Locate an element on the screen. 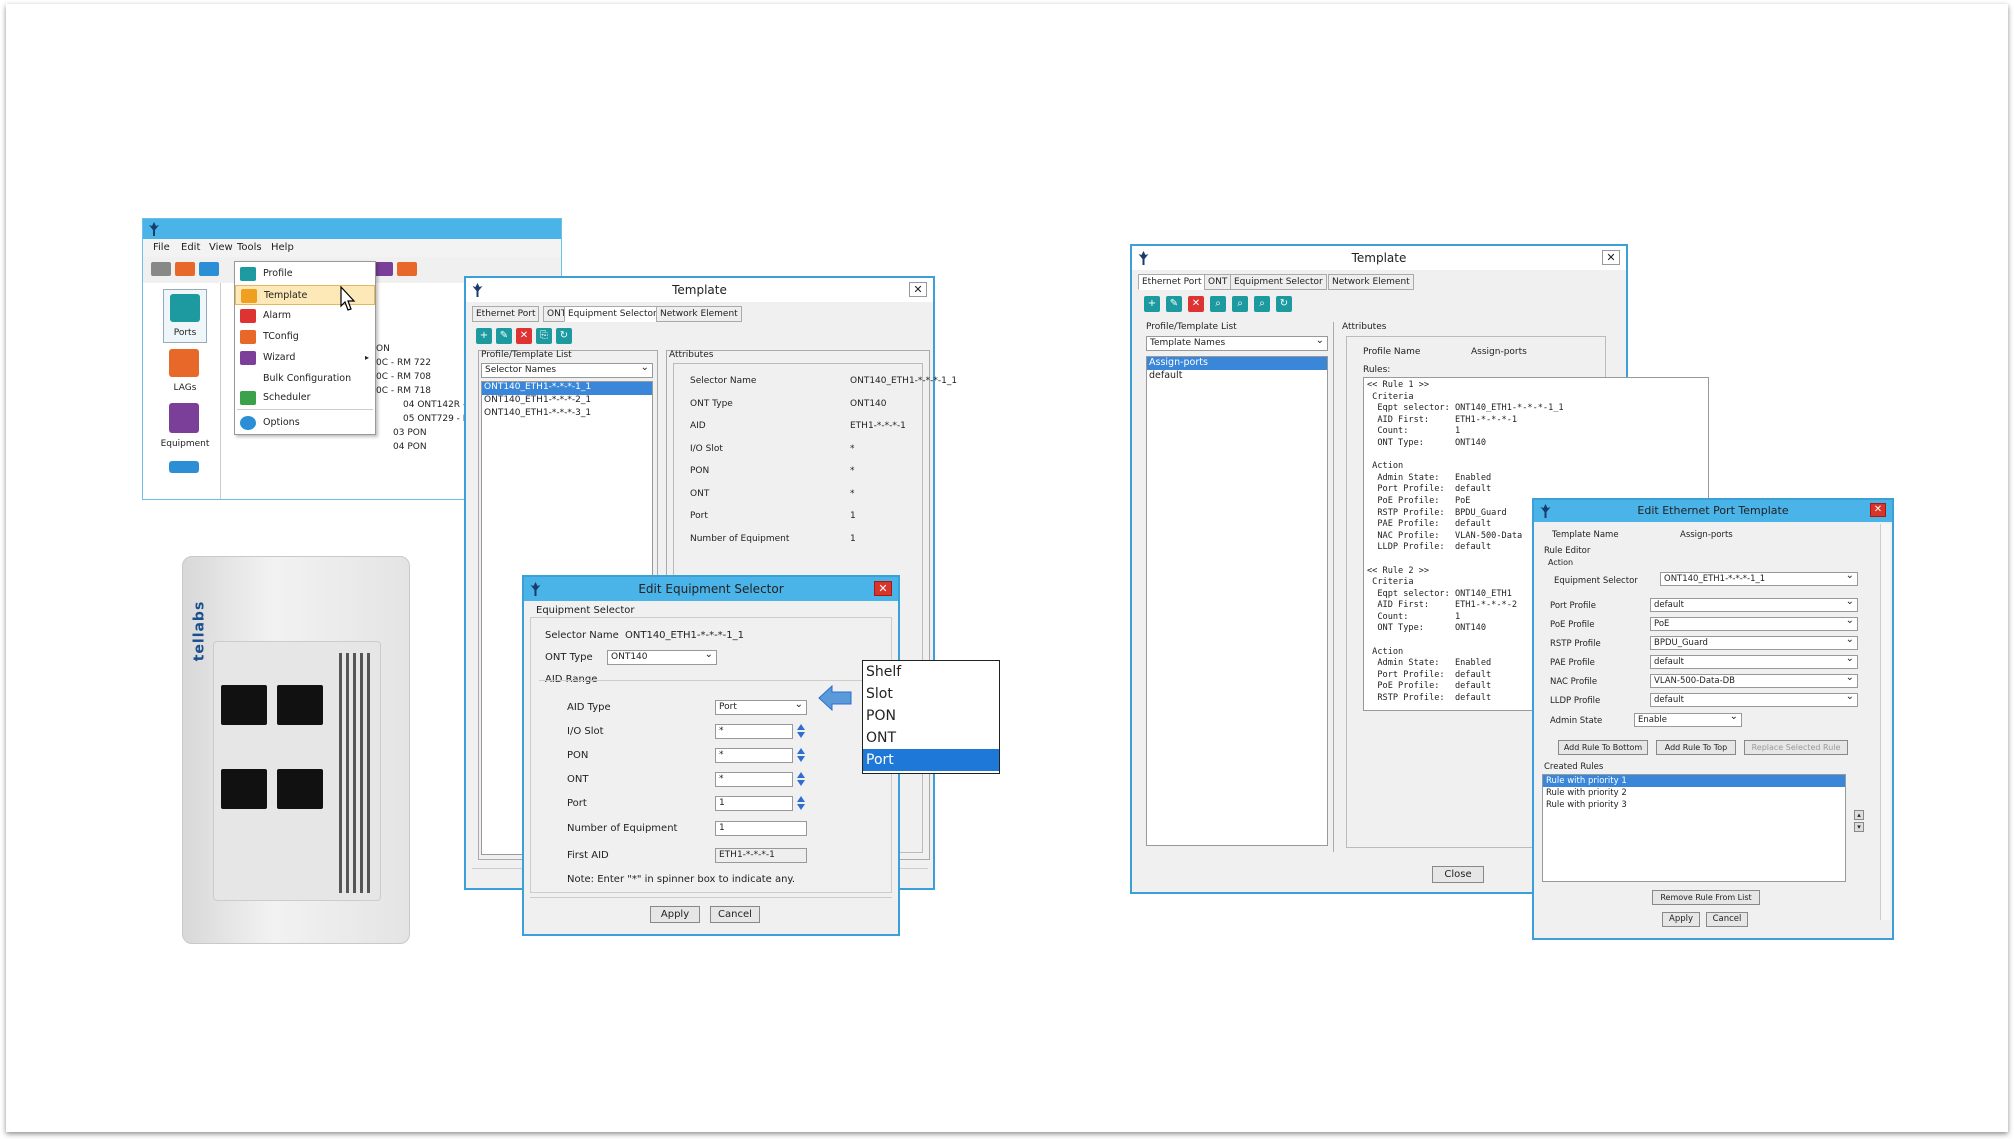  menu-tools: Tools is located at coordinates (249, 248).